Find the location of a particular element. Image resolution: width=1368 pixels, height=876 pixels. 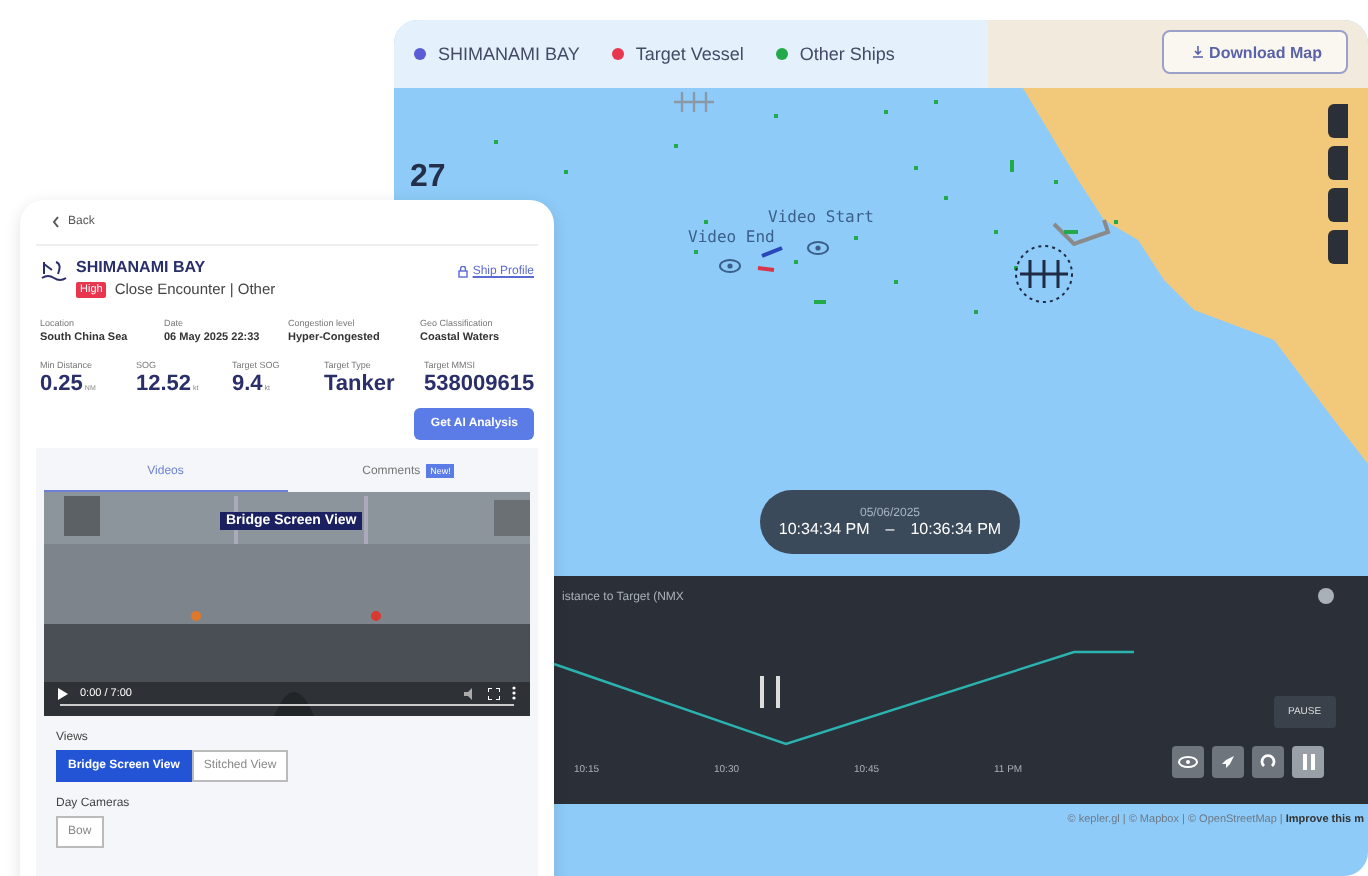

stat-value: 0.25 is located at coordinates (61, 384).